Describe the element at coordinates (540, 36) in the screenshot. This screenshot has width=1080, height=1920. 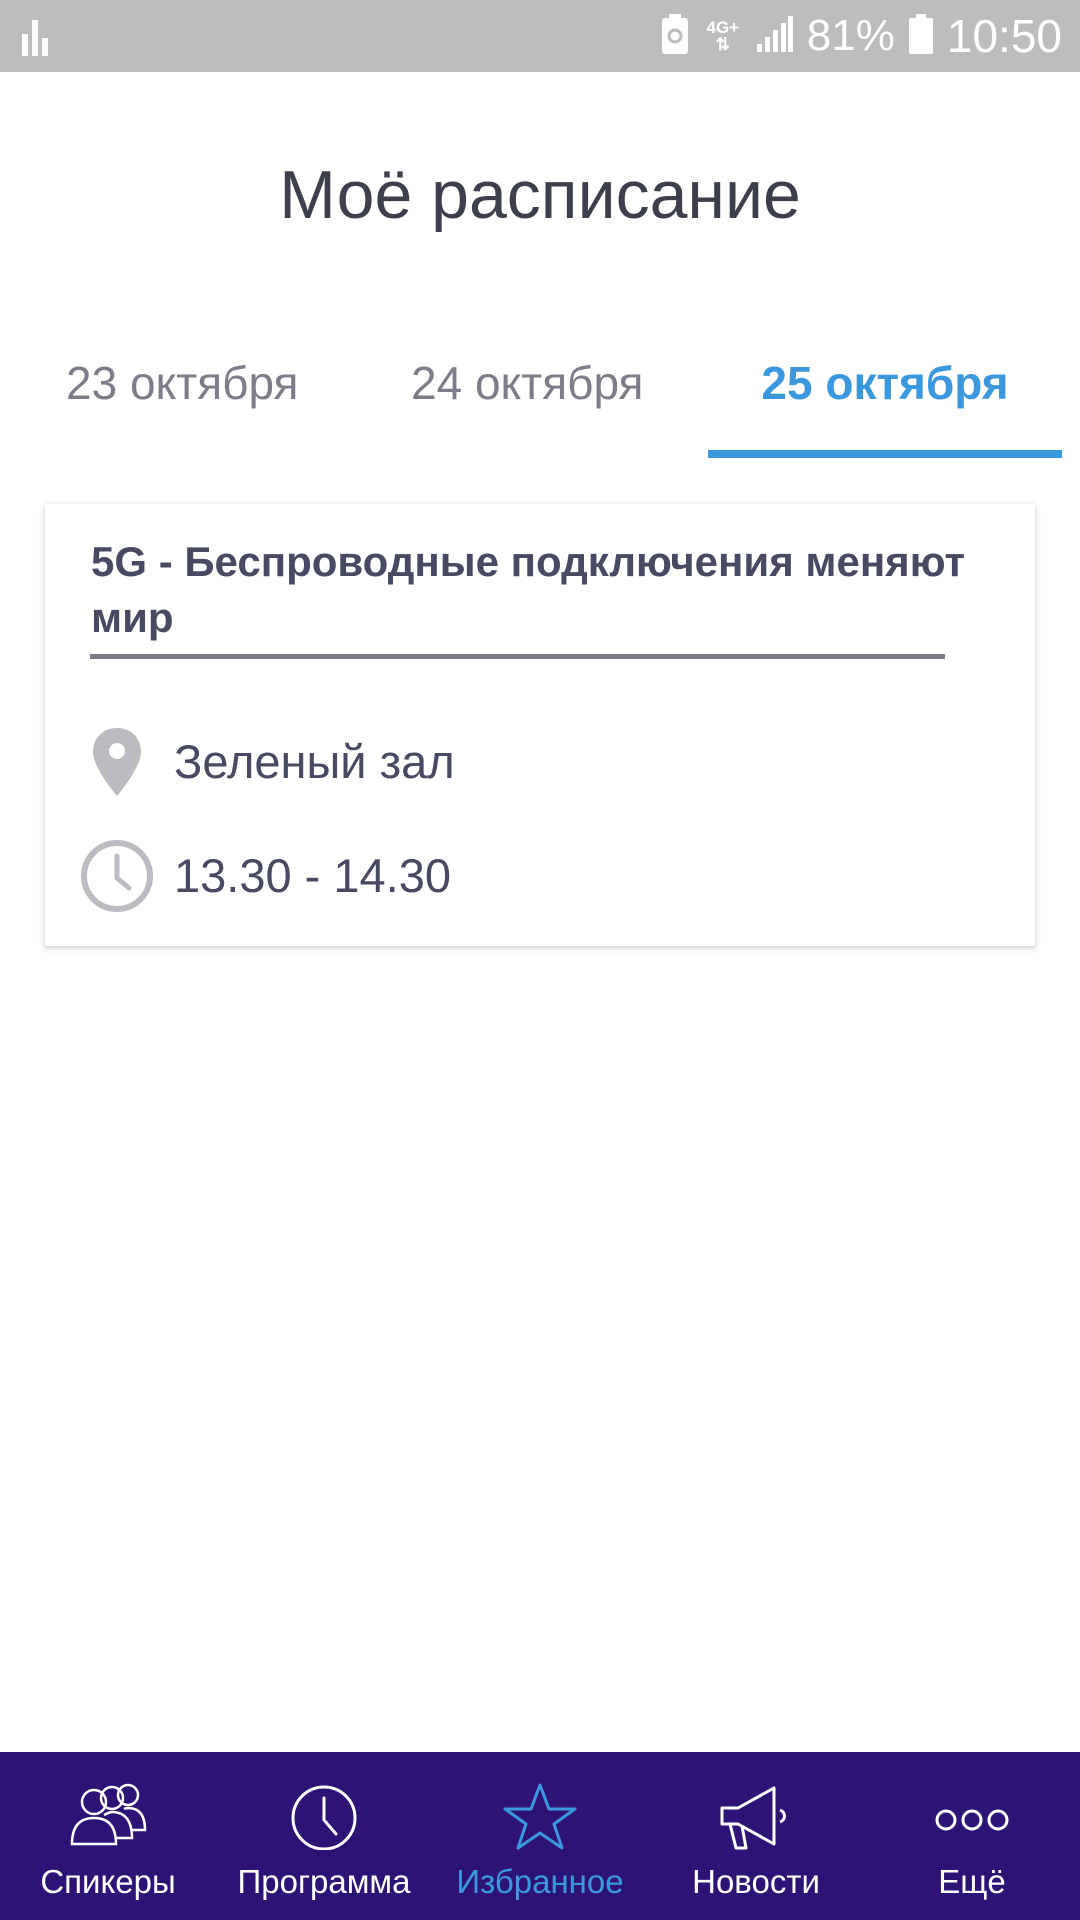
I see `status-bar: 4G+ ⇅ 81% 10:50` at that location.